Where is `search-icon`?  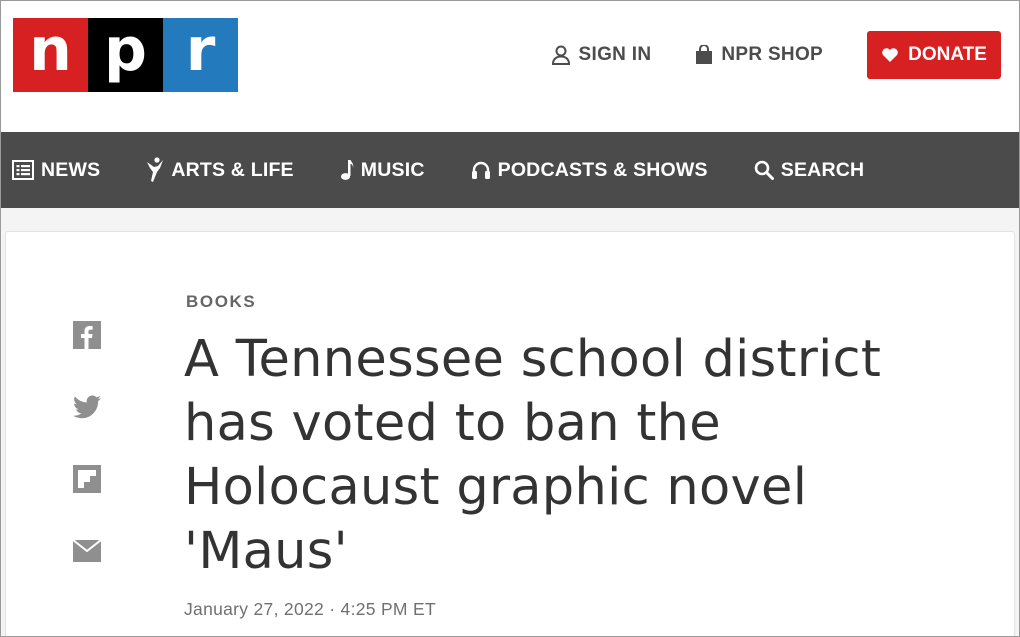
search-icon is located at coordinates (764, 170).